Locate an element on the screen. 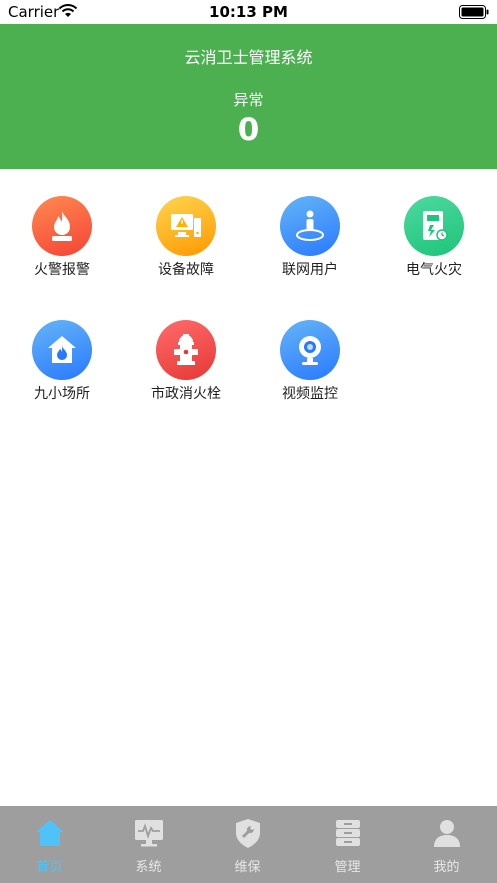  tab-management: 管理 is located at coordinates (347, 844).